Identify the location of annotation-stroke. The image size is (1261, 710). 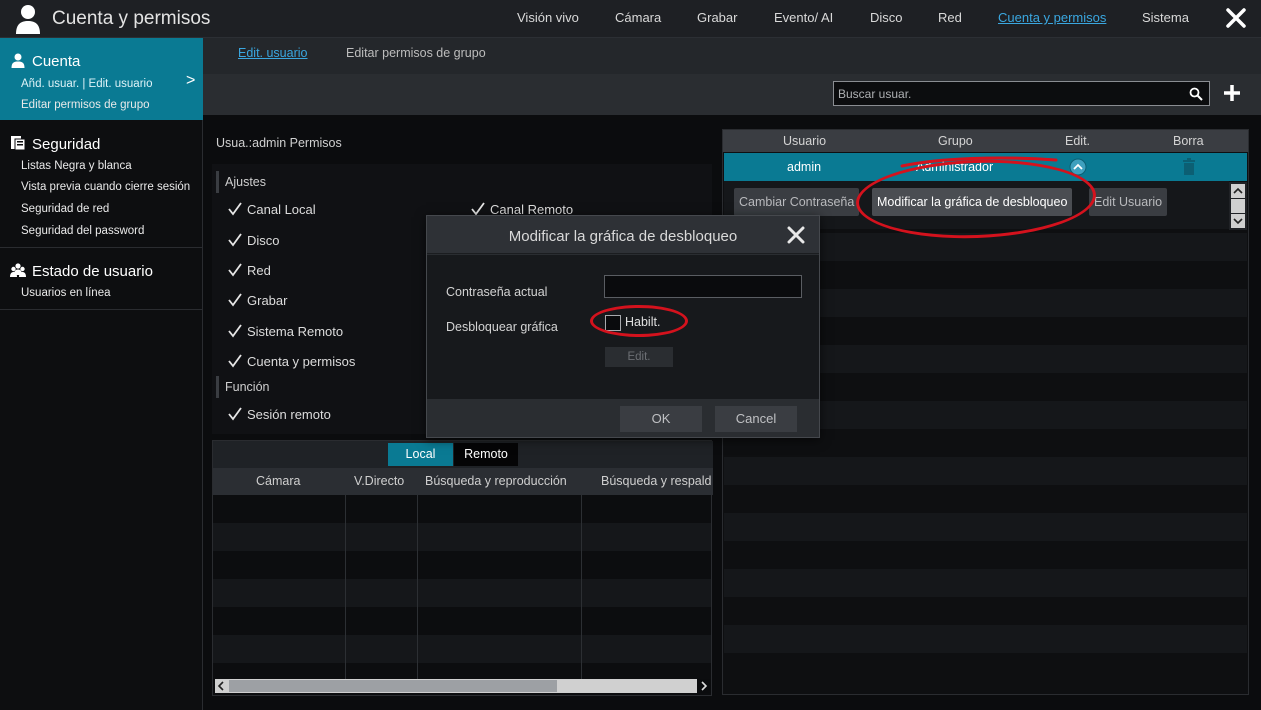
(979, 162).